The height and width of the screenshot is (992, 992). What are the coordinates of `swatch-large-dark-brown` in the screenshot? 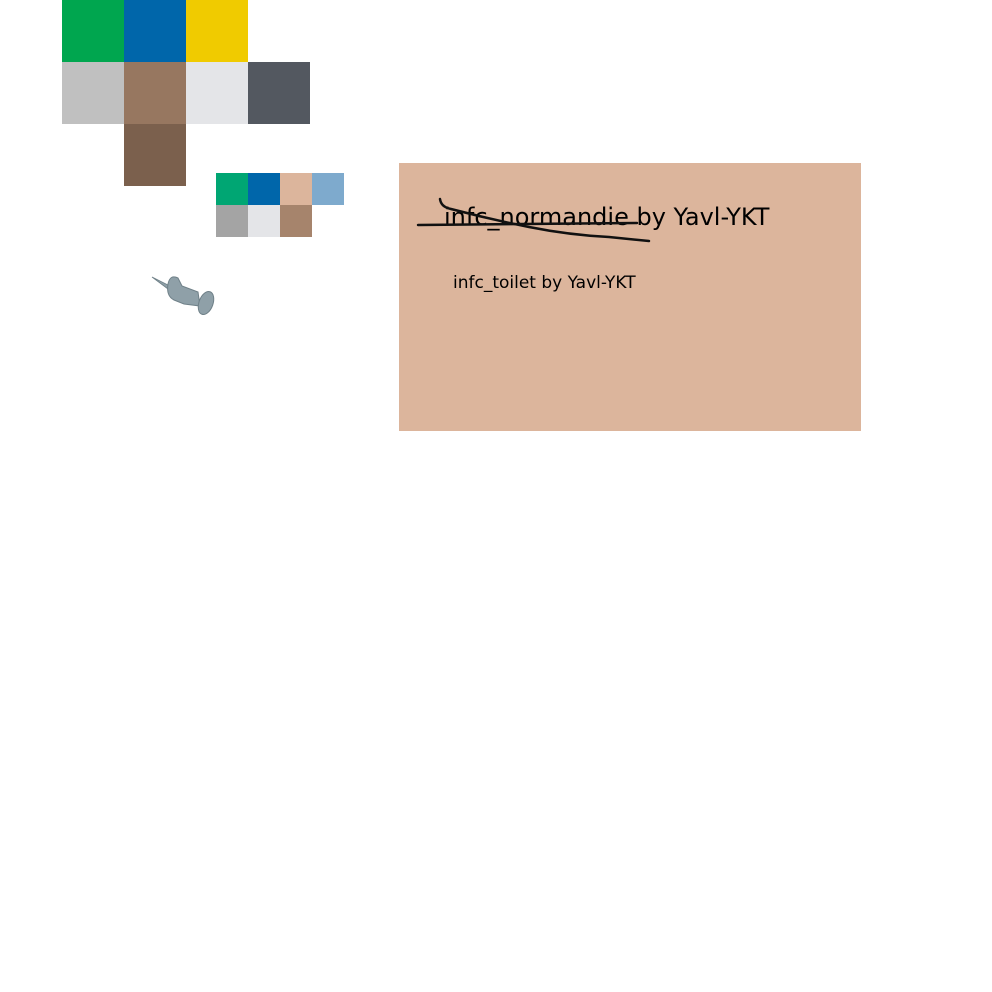 It's located at (155, 155).